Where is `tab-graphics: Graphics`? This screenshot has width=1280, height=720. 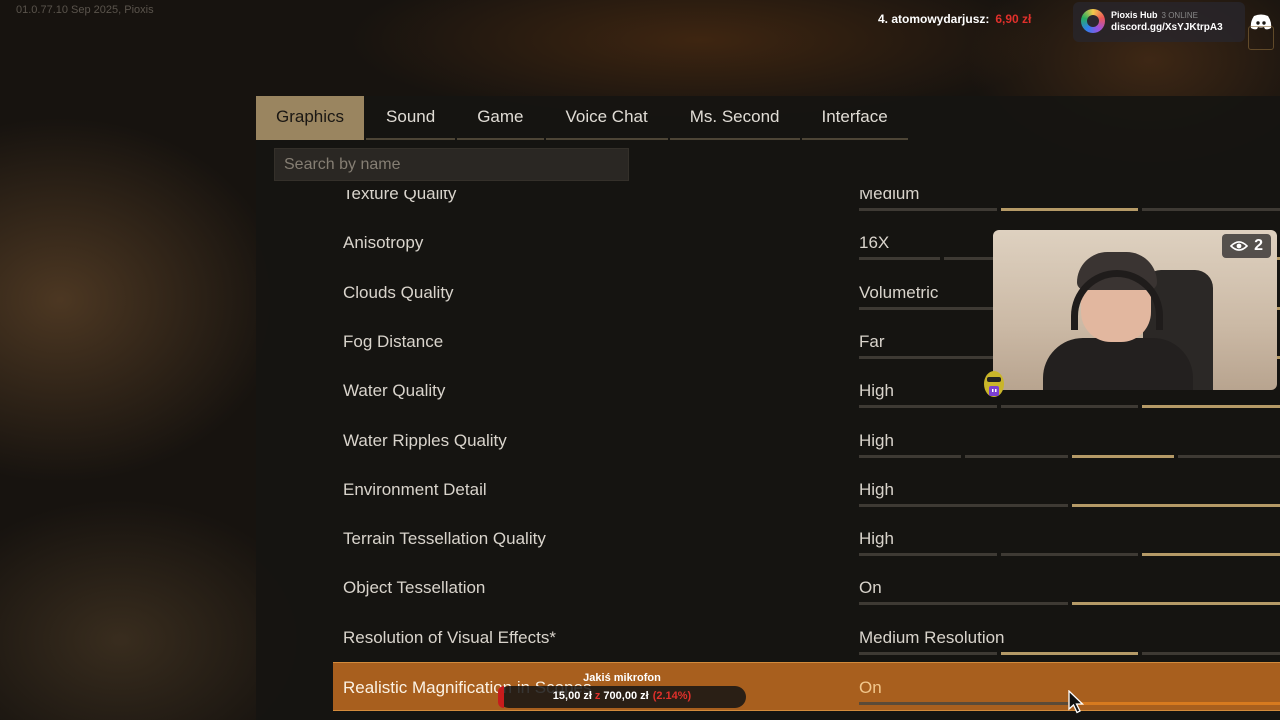 tab-graphics: Graphics is located at coordinates (310, 118).